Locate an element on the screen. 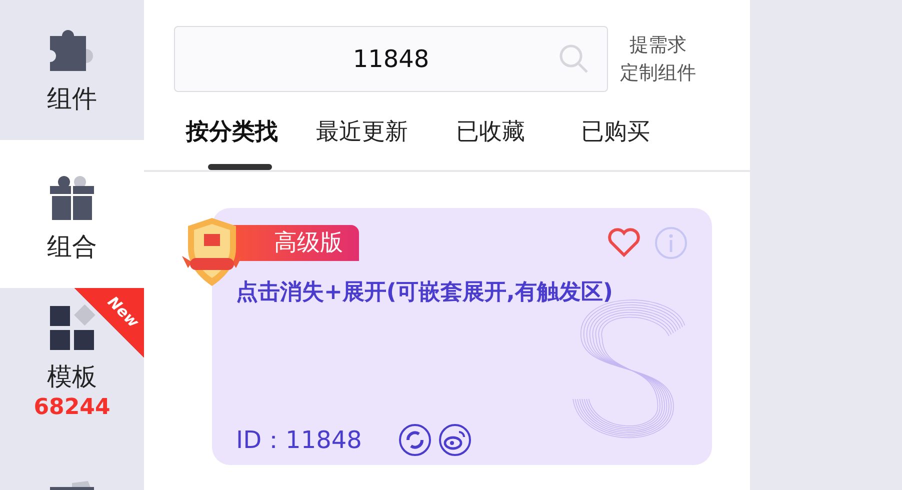 The image size is (902, 490). sidebar-item: 组合 is located at coordinates (72, 214).